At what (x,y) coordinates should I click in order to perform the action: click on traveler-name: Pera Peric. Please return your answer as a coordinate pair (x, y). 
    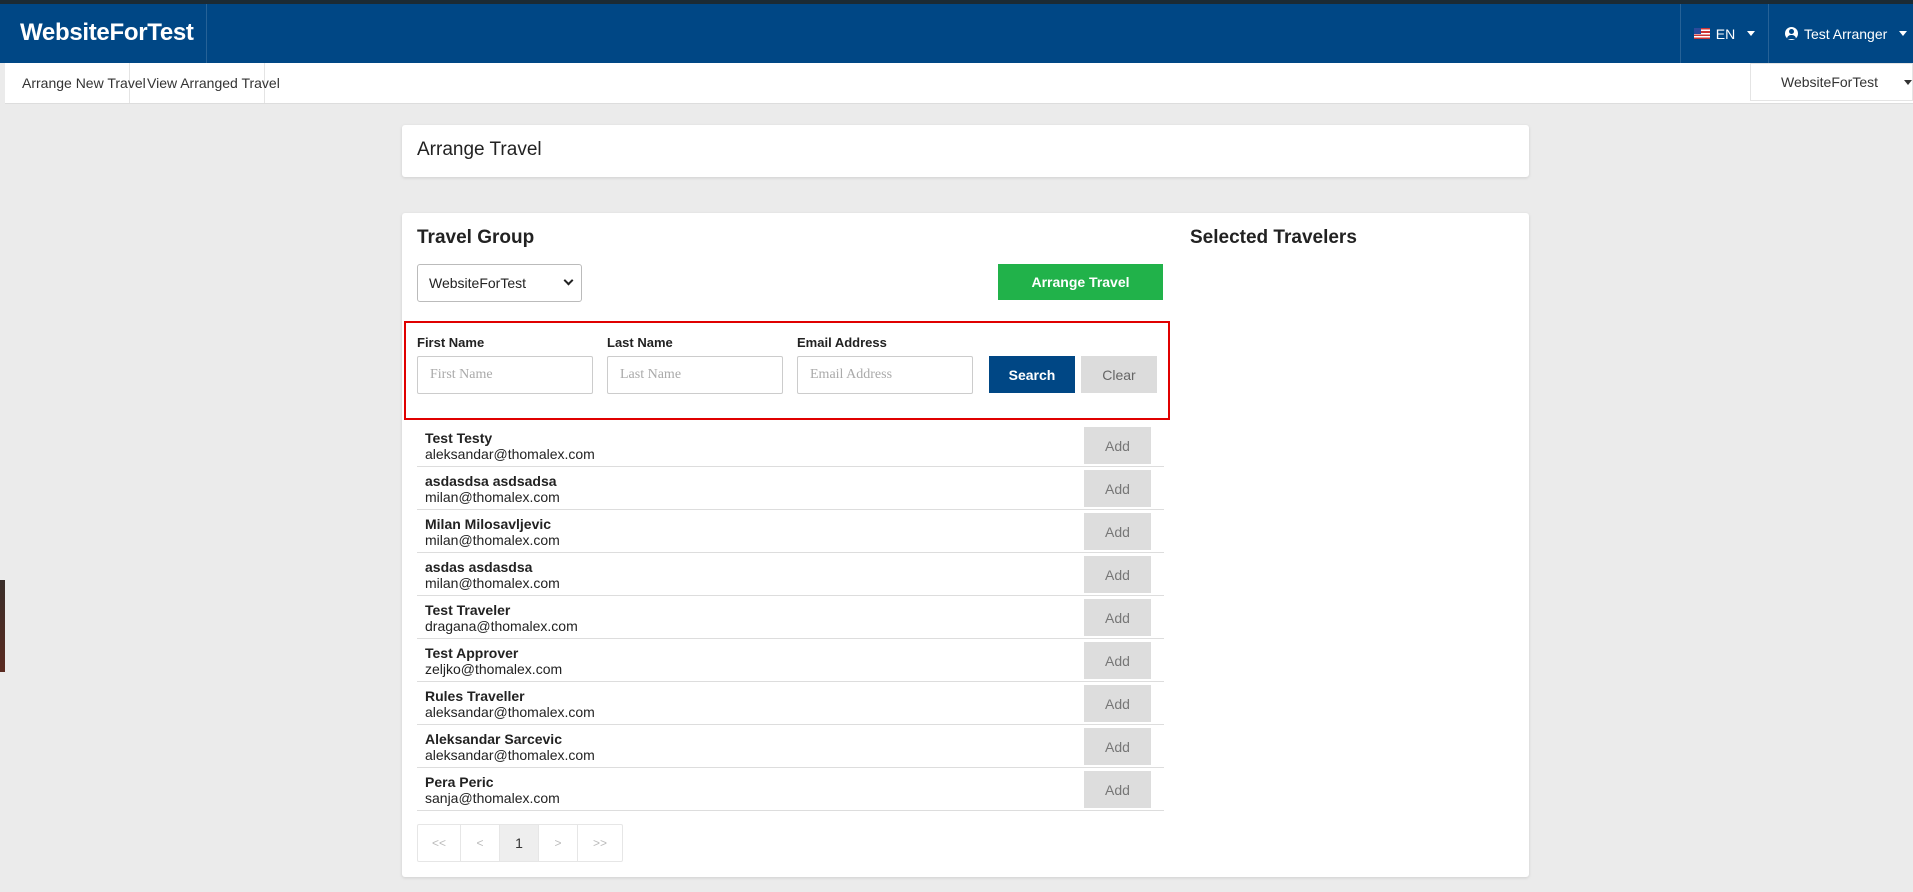
    Looking at the image, I should click on (459, 782).